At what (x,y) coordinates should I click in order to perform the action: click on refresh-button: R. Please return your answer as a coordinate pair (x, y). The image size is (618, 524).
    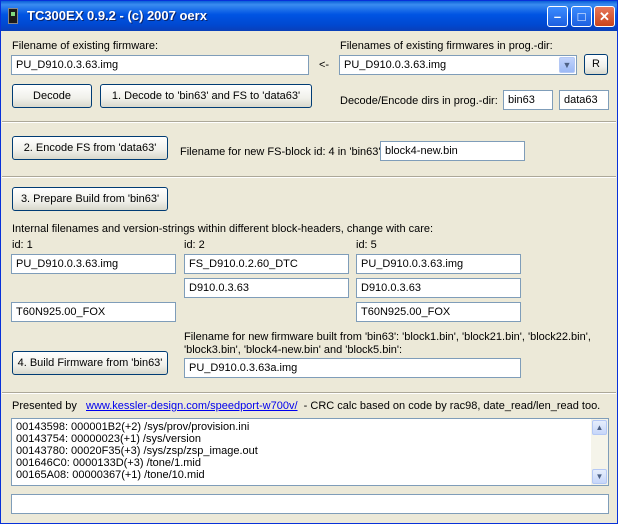
    Looking at the image, I should click on (596, 64).